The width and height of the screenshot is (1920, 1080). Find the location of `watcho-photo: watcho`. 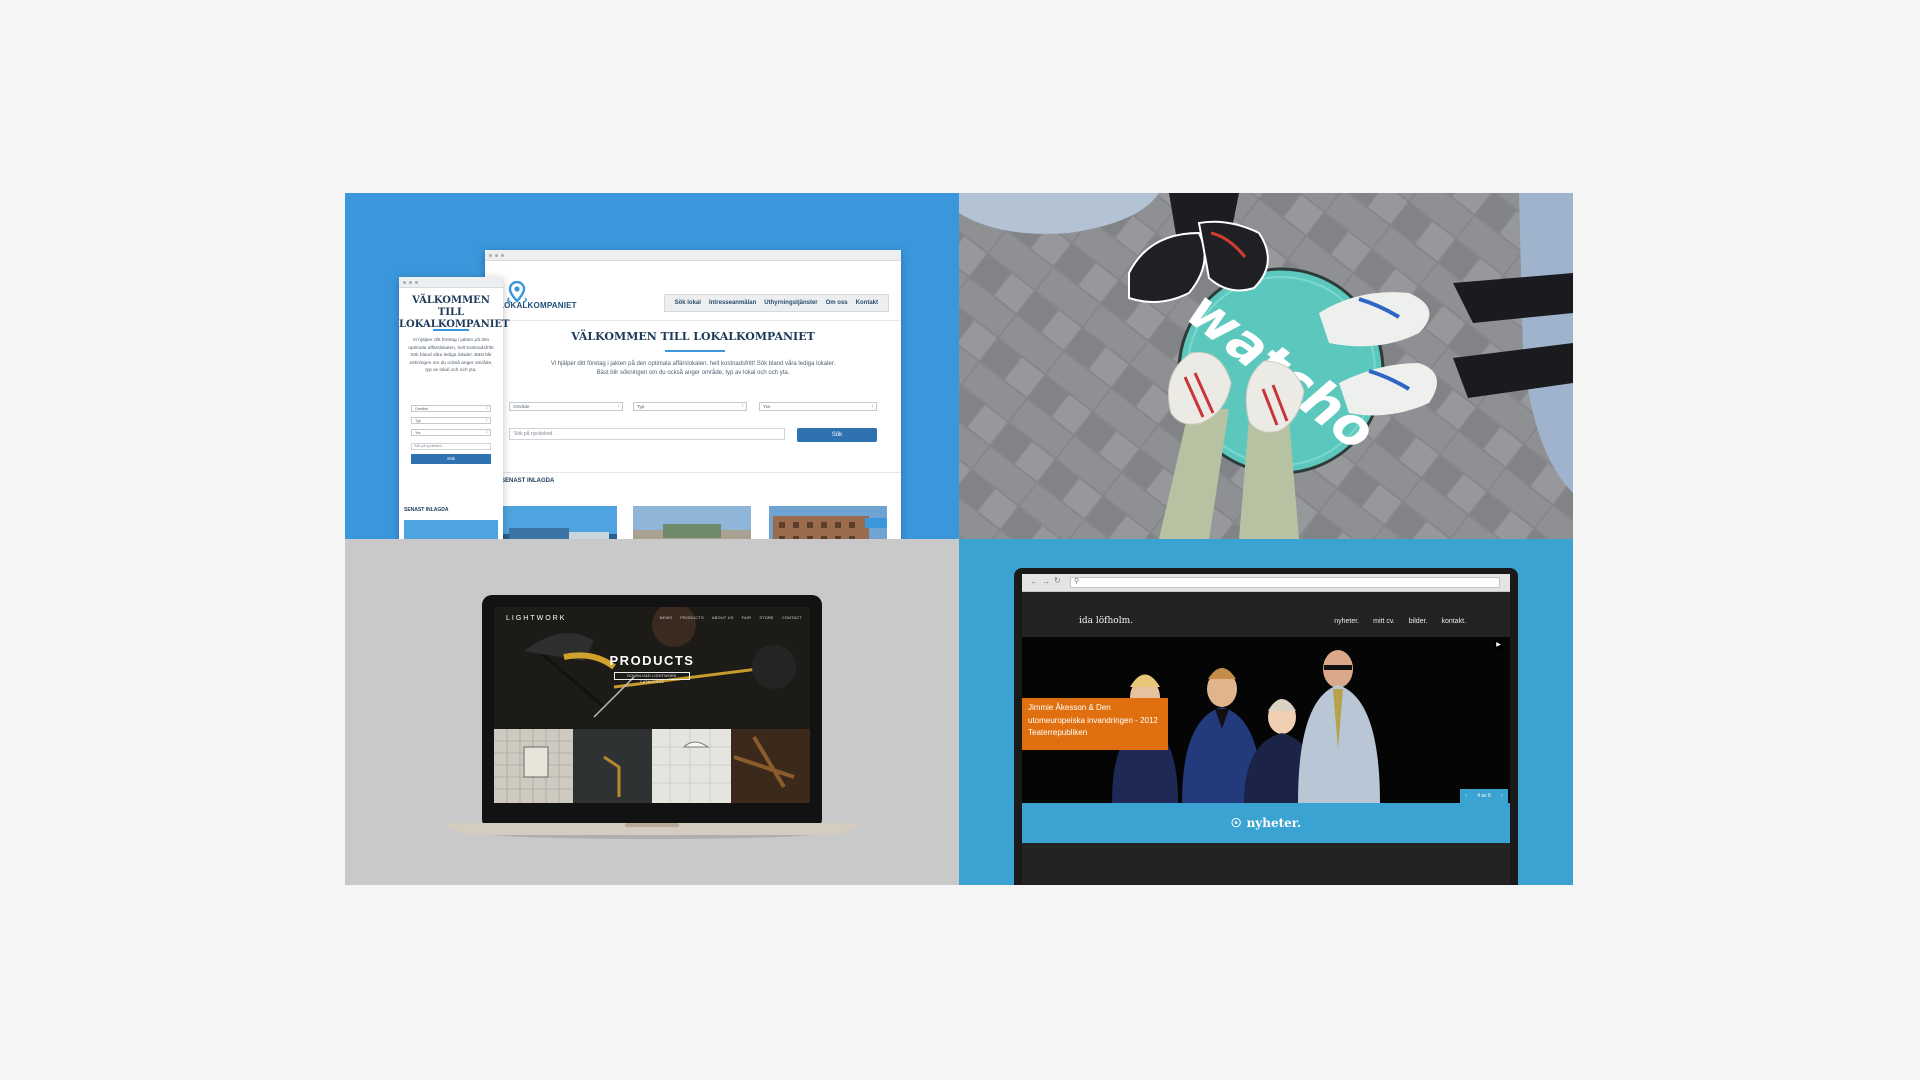

watcho-photo: watcho is located at coordinates (1266, 366).